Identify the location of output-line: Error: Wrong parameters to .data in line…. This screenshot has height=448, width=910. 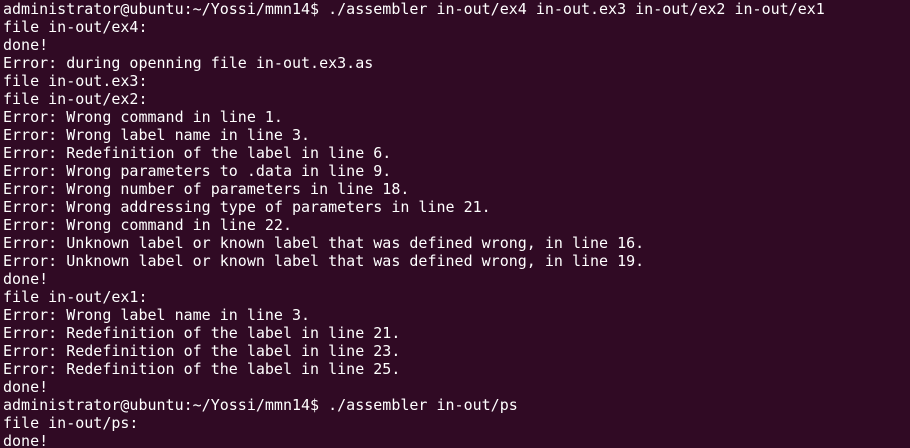
(197, 171).